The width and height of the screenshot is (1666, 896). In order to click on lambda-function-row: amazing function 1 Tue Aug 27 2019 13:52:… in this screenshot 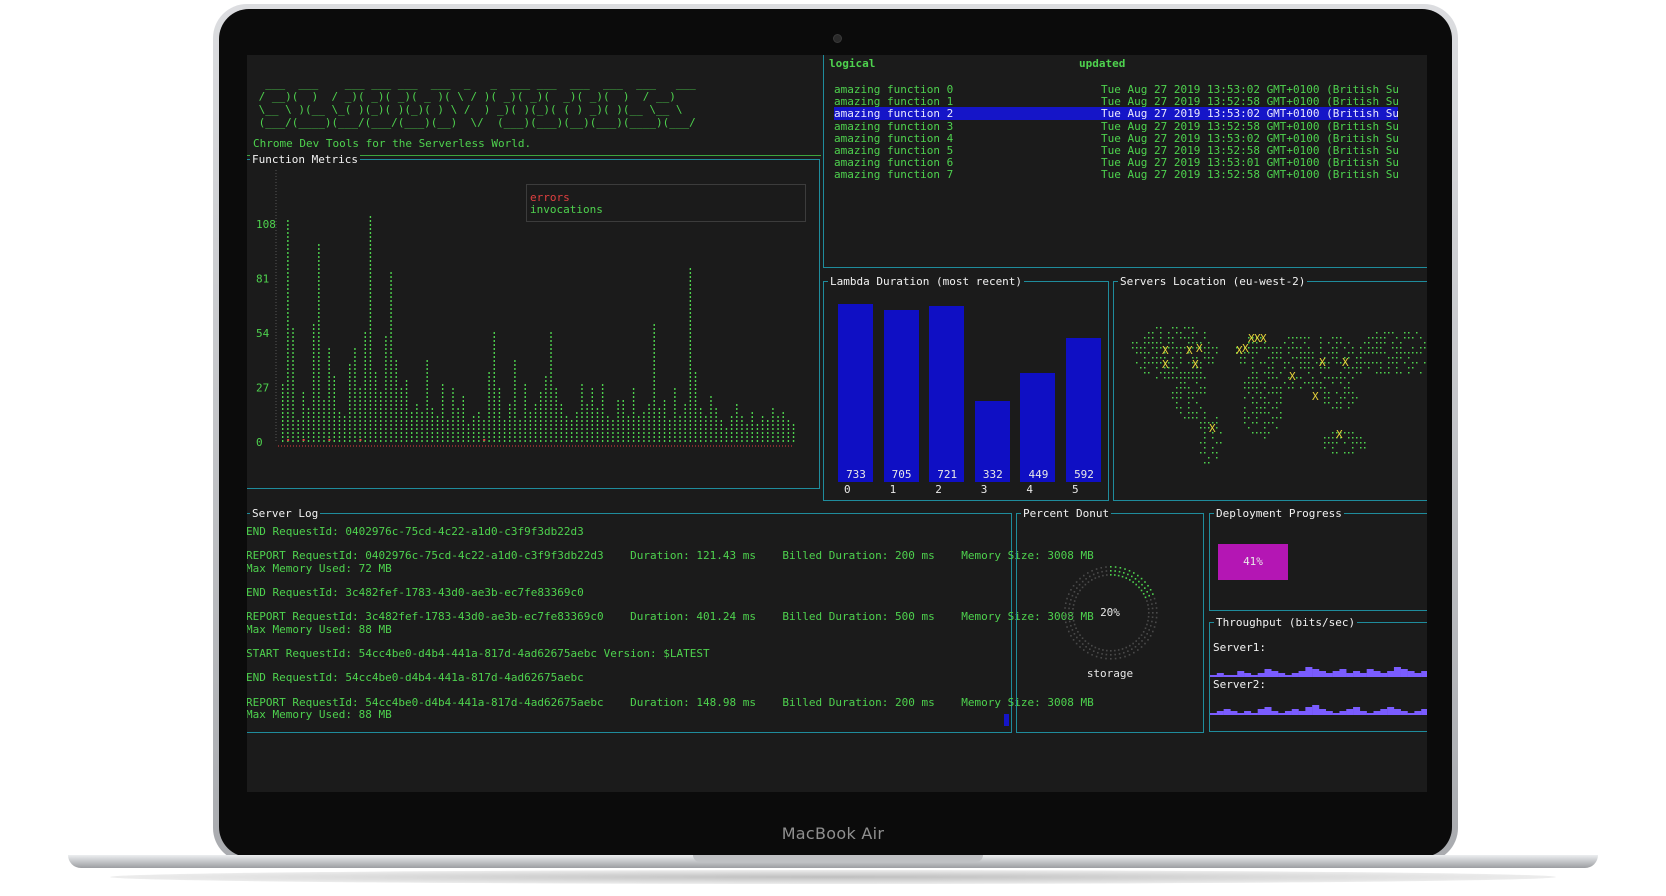, I will do `click(1116, 101)`.